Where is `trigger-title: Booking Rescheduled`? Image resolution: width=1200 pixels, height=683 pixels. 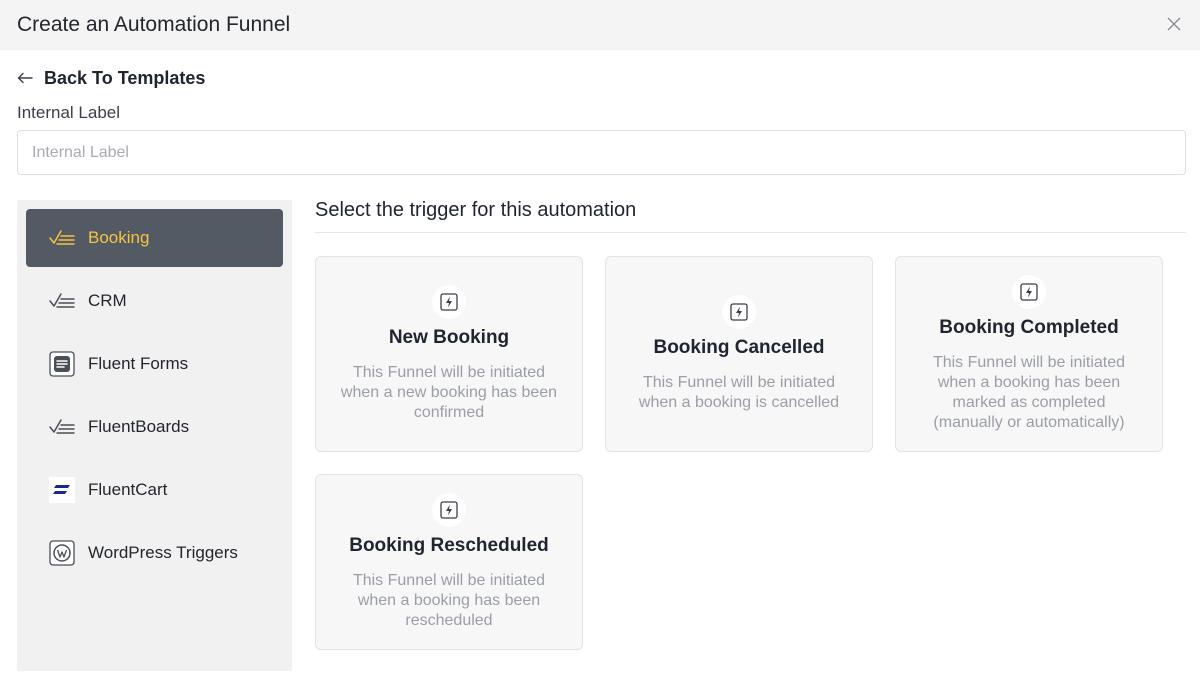
trigger-title: Booking Rescheduled is located at coordinates (449, 545).